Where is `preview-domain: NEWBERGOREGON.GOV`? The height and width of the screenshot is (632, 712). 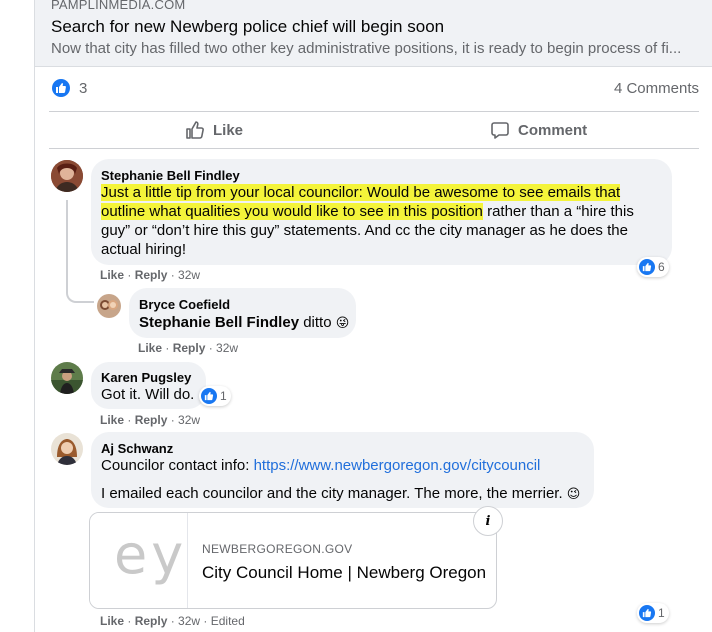
preview-domain: NEWBERGOREGON.GOV is located at coordinates (277, 549).